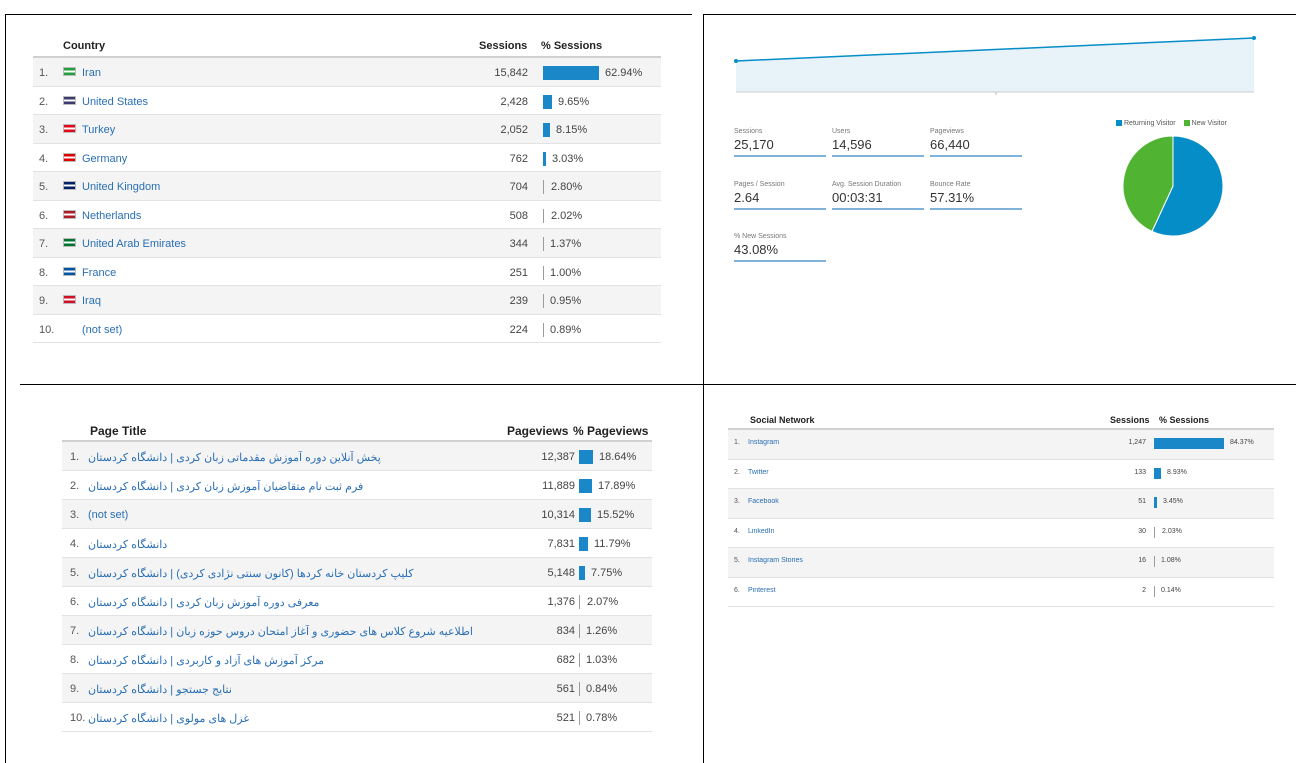  Describe the element at coordinates (503, 46) in the screenshot. I see `sessions-column-header: Sessions` at that location.